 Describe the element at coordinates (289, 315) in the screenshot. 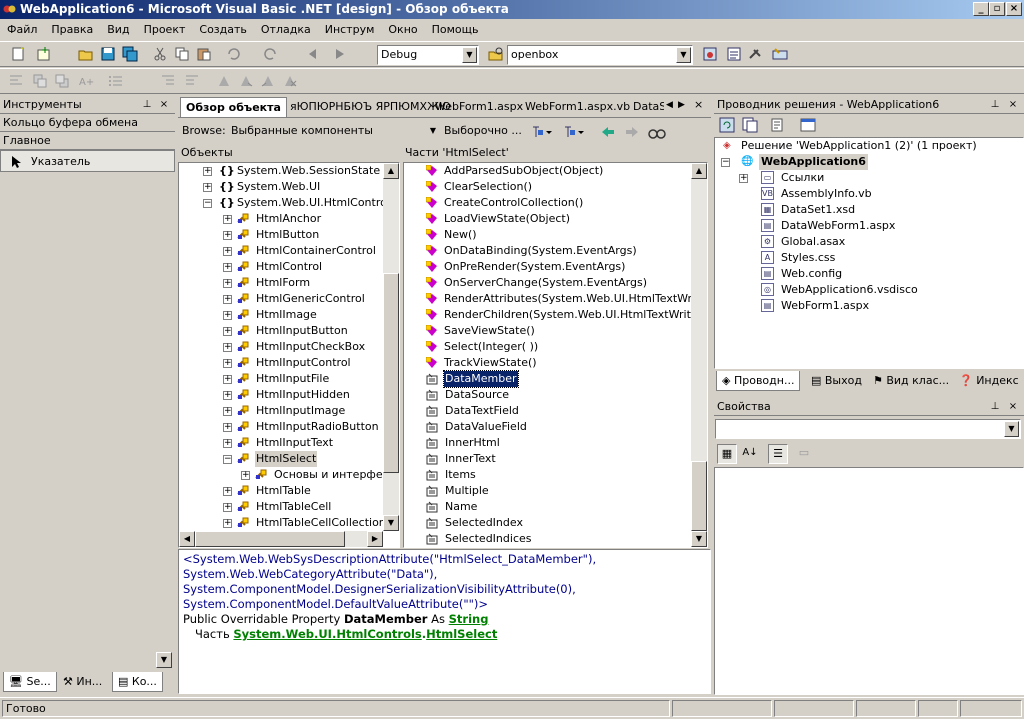

I see `class-node: + HtmlImage` at that location.